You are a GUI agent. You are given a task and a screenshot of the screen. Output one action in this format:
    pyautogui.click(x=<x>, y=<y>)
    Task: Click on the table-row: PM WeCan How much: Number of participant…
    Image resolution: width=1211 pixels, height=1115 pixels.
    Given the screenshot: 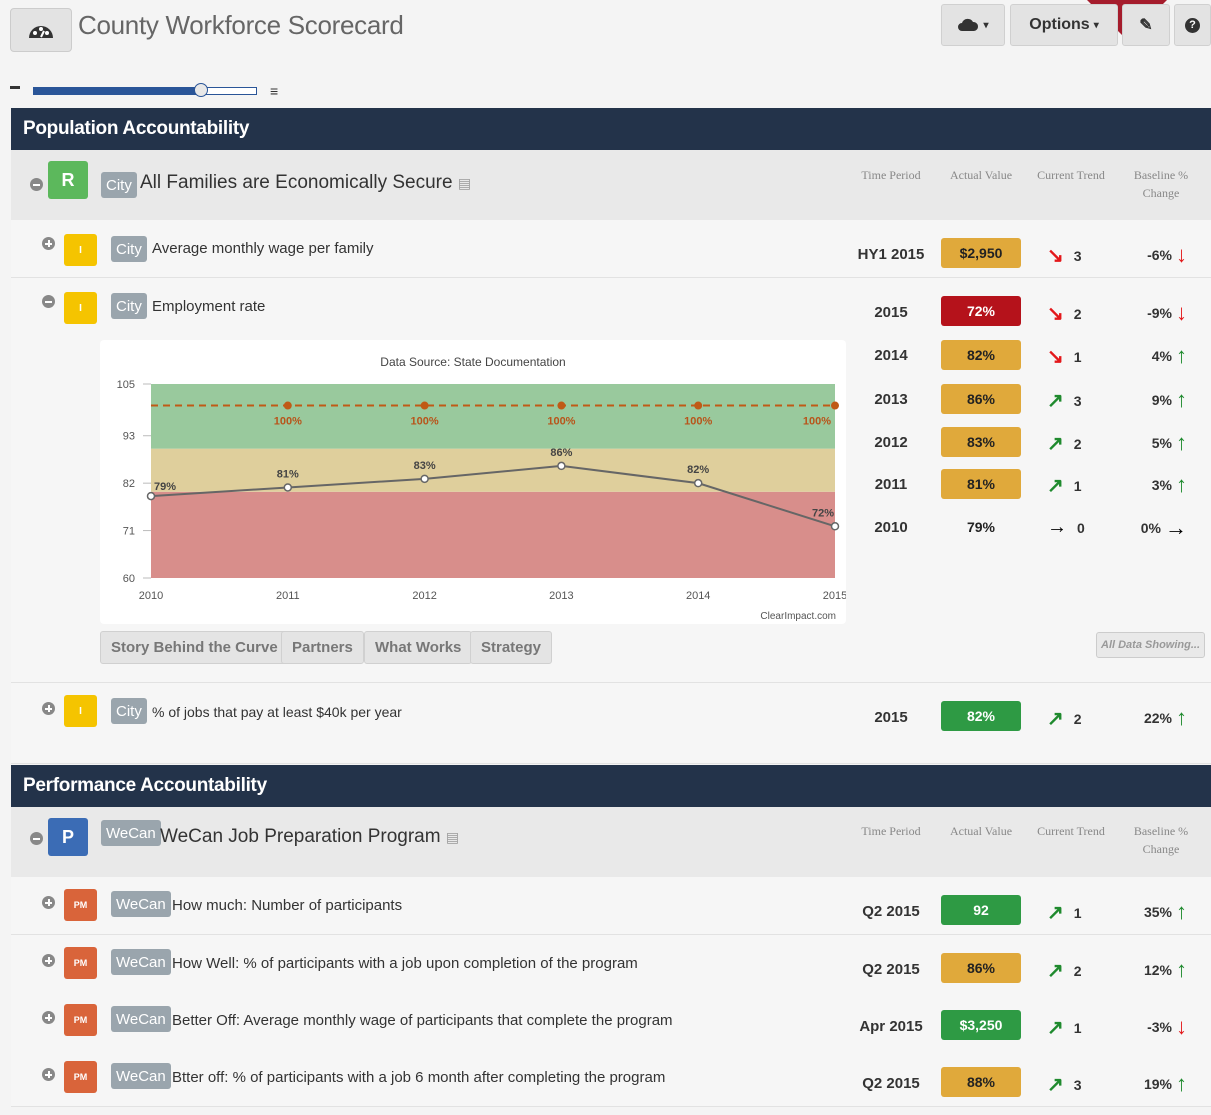 What is the action you would take?
    pyautogui.click(x=611, y=906)
    